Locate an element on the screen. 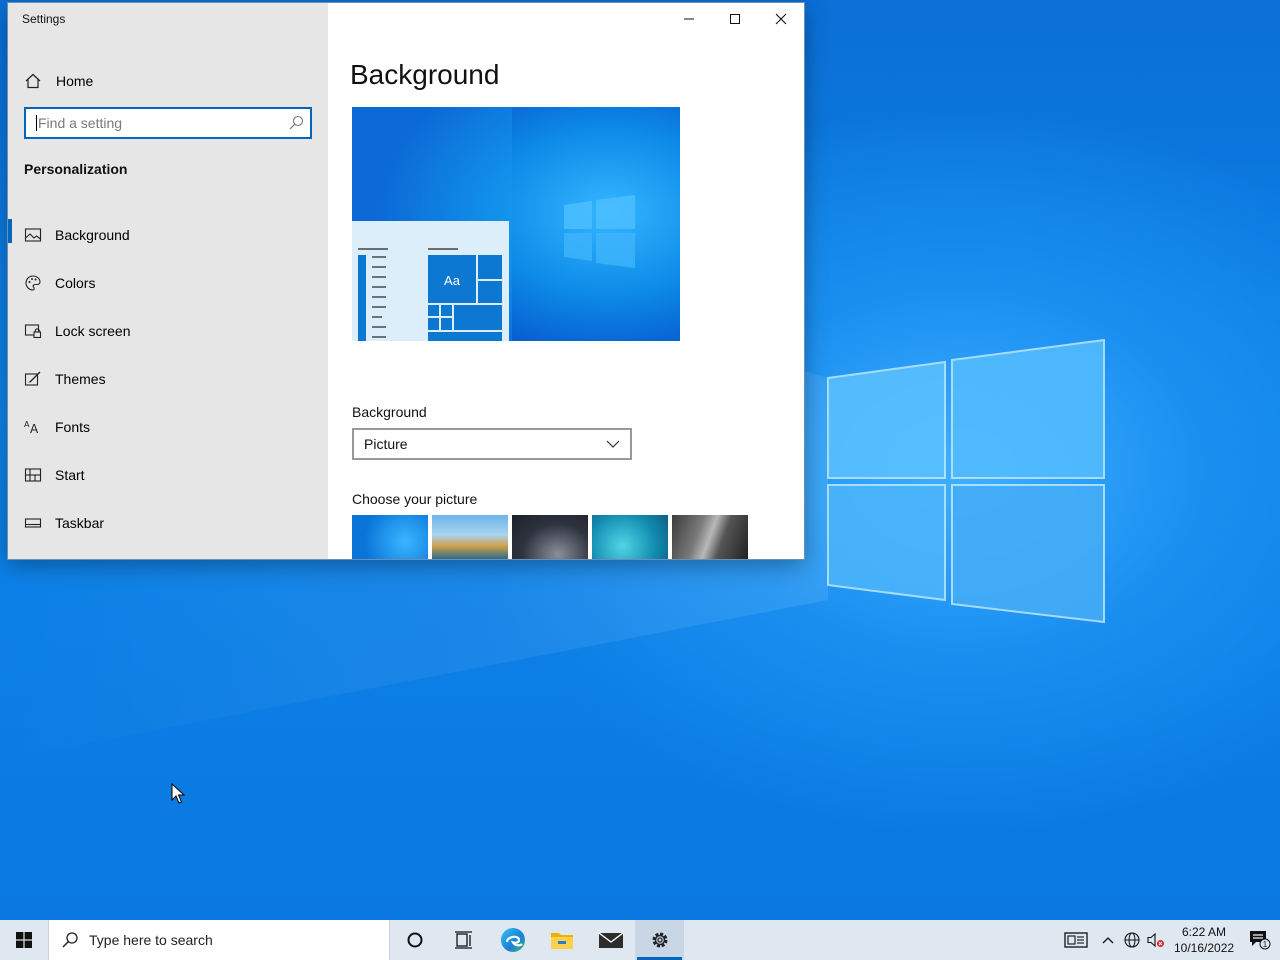  palette-icon is located at coordinates (33, 283).